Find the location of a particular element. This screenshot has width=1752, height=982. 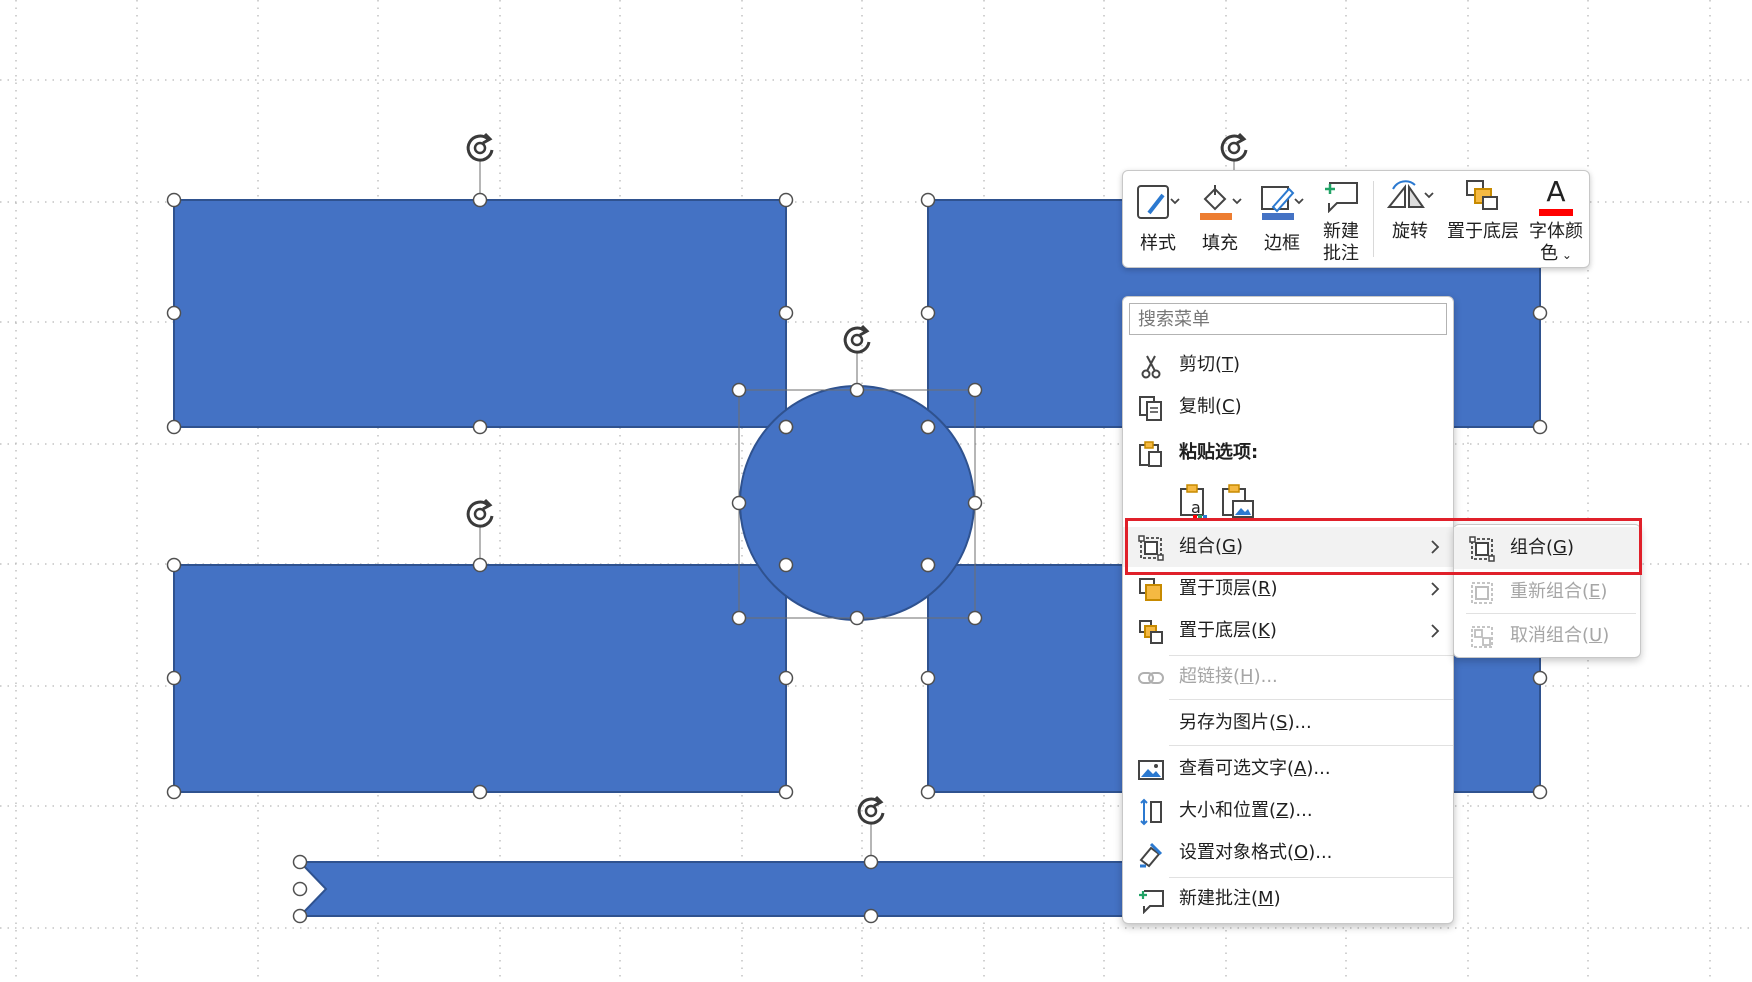

style-button: 样式 is located at coordinates (1158, 220).